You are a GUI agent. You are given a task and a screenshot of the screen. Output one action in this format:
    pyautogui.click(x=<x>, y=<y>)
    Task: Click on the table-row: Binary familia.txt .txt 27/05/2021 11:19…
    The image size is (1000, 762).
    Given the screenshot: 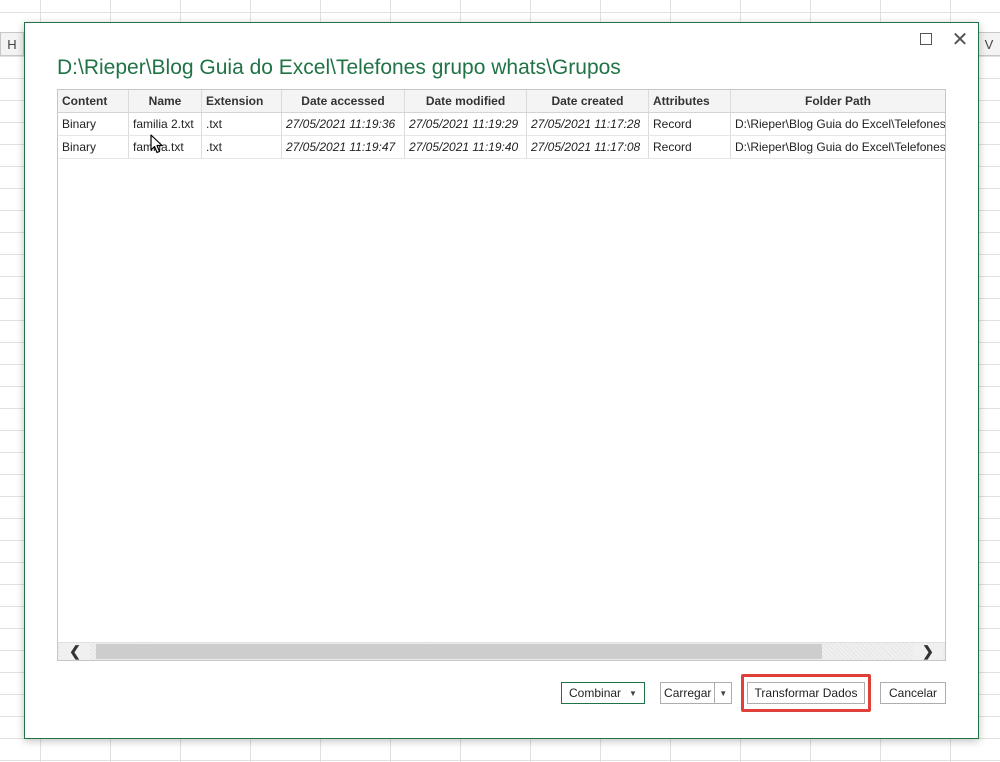 What is the action you would take?
    pyautogui.click(x=501, y=147)
    